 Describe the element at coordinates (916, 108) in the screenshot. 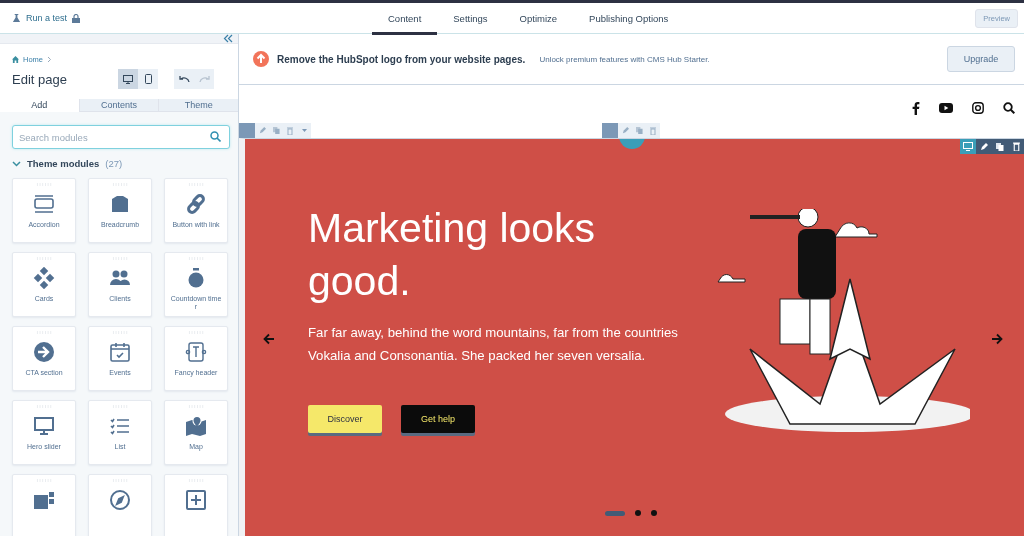

I see `facebook-icon` at that location.